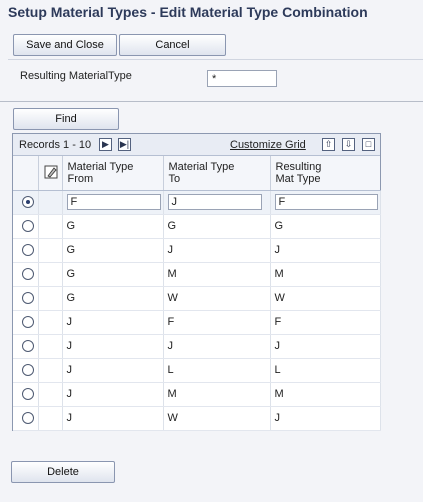  I want to click on table-row: JFF, so click(197, 322).